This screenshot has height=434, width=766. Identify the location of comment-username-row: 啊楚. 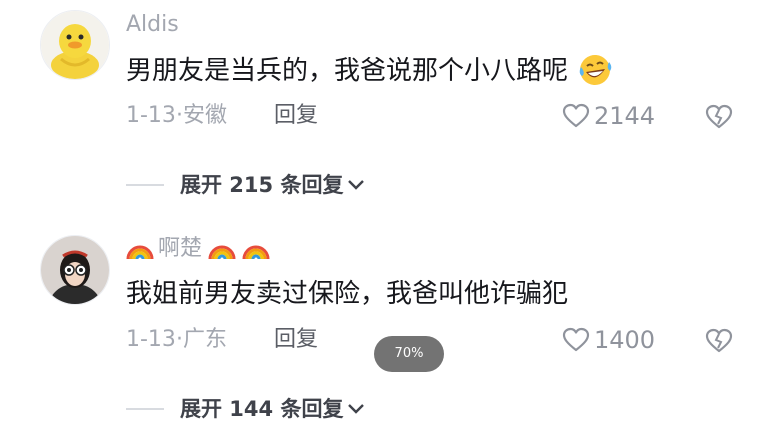
(198, 249).